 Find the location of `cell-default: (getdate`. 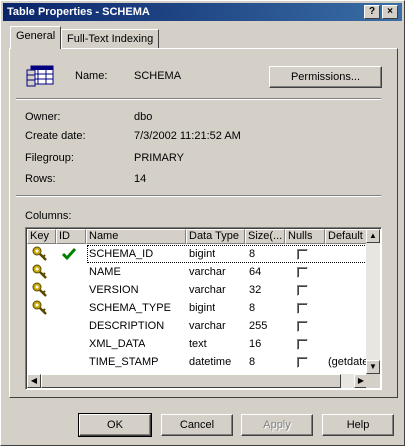

cell-default: (getdate is located at coordinates (348, 362).